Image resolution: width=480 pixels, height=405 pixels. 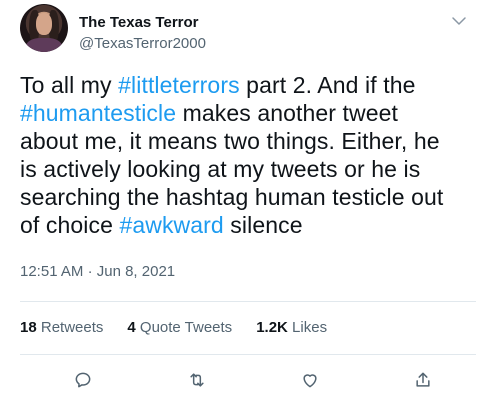 I want to click on likes-stat: 1.2K Likes, so click(x=291, y=327).